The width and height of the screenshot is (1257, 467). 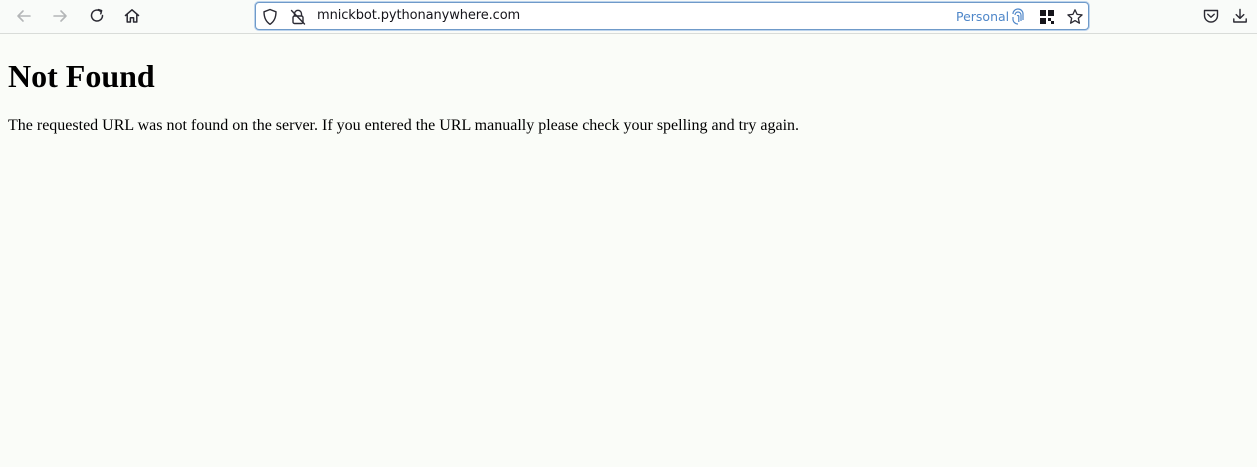 What do you see at coordinates (81, 76) in the screenshot?
I see `page-title: Not Found` at bounding box center [81, 76].